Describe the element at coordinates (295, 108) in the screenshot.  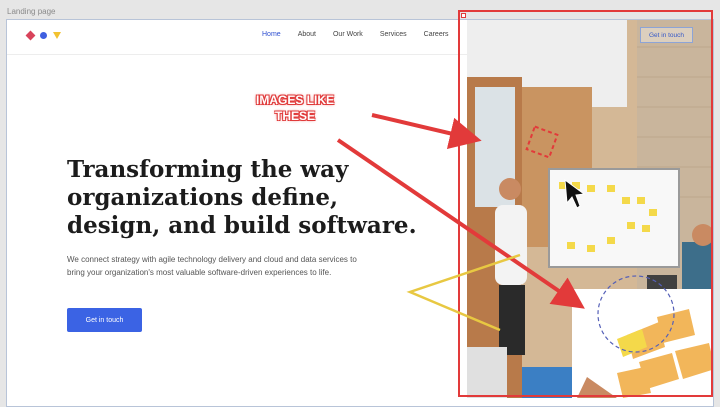
I see `annotation-label: IMAGES LIKE THESE` at that location.